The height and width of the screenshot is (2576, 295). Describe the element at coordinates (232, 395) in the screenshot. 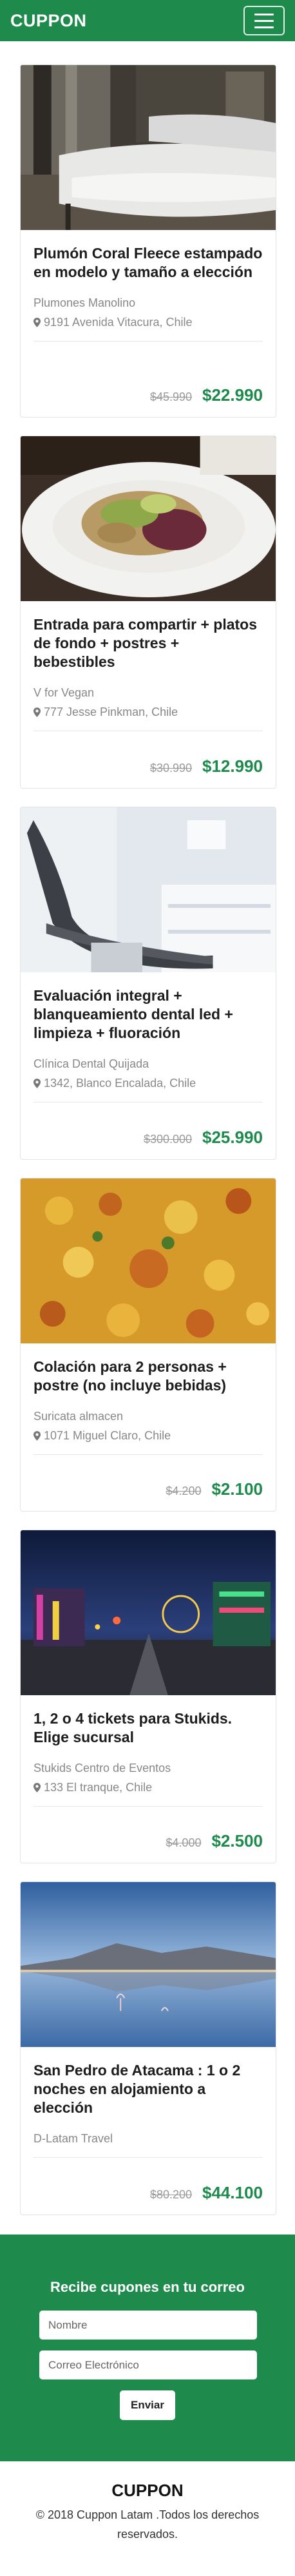

I see `discount-price: $22.990` at that location.